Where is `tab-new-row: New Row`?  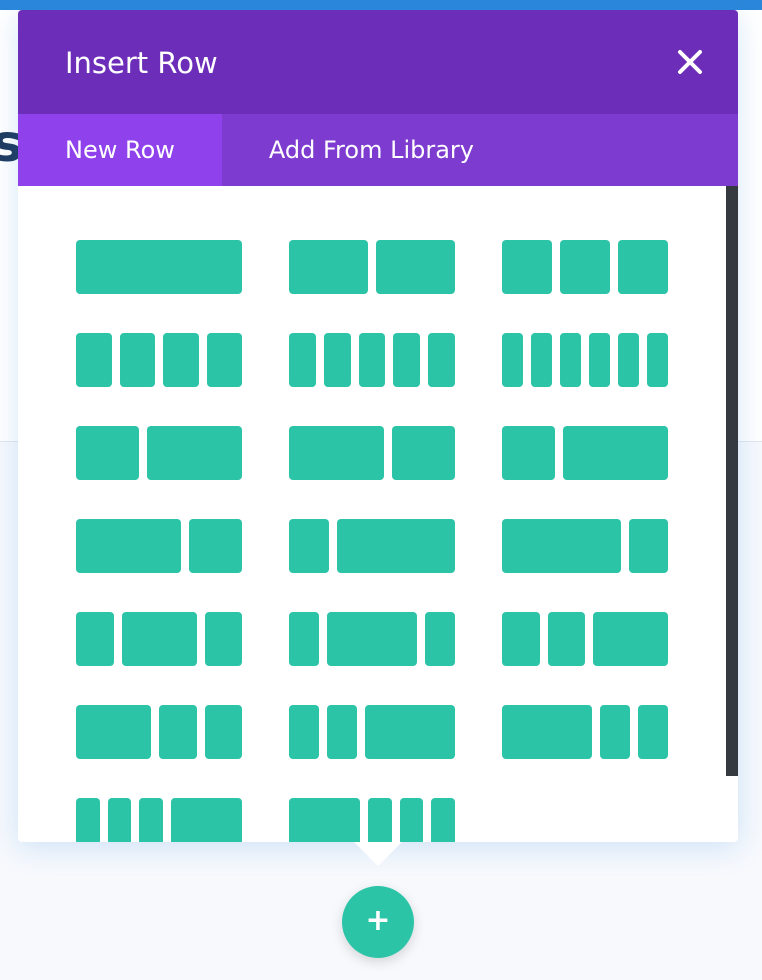
tab-new-row: New Row is located at coordinates (120, 150).